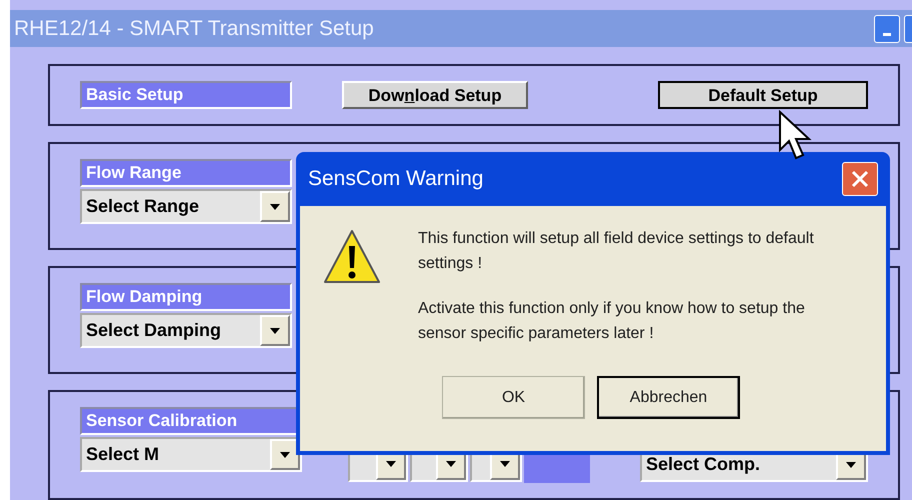  What do you see at coordinates (887, 28) in the screenshot?
I see `minimize-button` at bounding box center [887, 28].